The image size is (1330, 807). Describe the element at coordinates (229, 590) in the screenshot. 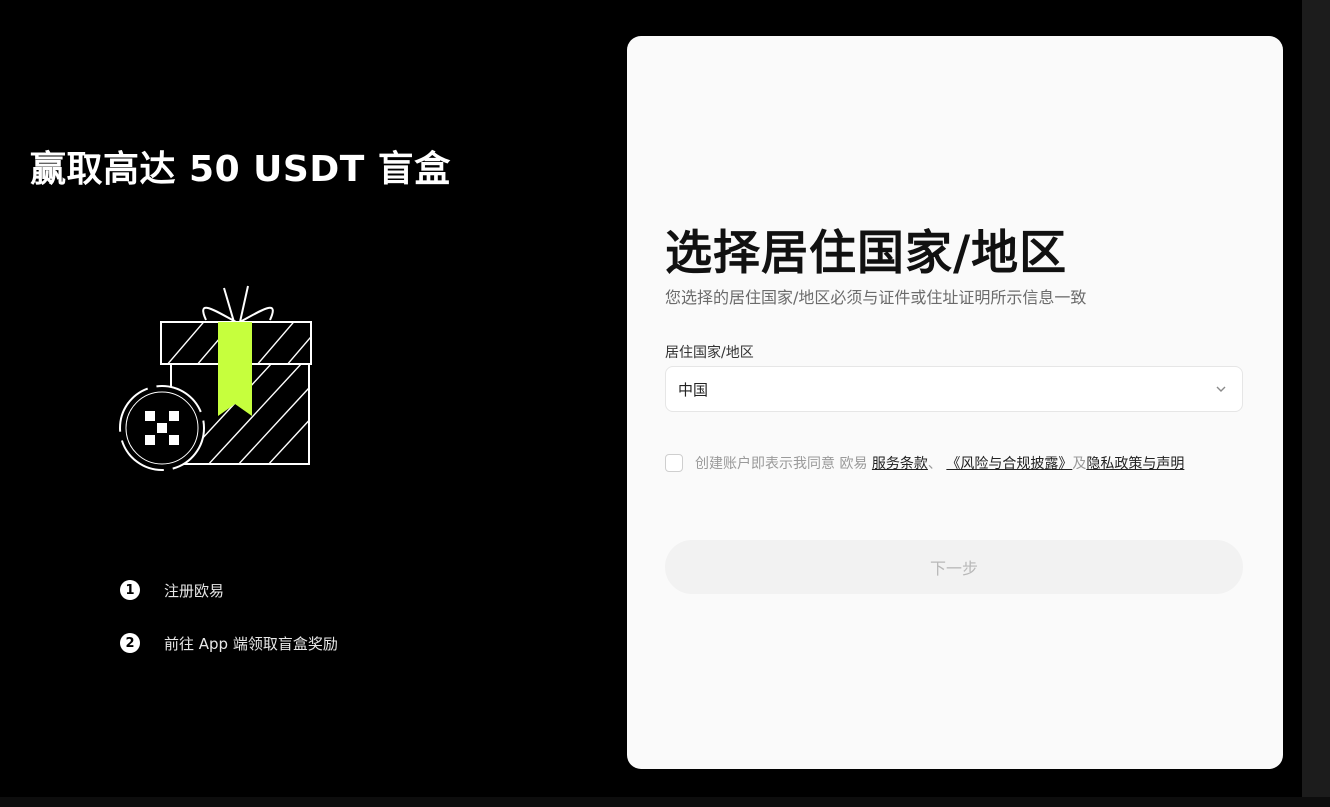

I see `step-item: 1 注册欧易` at that location.